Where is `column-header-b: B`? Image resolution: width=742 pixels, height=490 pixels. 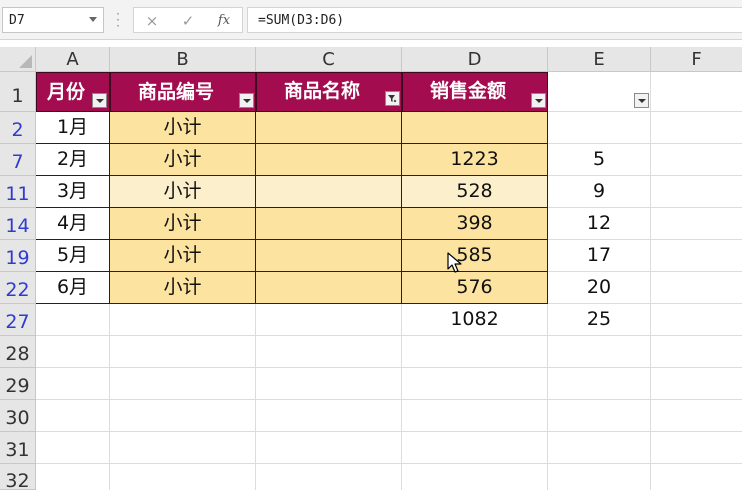 column-header-b: B is located at coordinates (183, 59).